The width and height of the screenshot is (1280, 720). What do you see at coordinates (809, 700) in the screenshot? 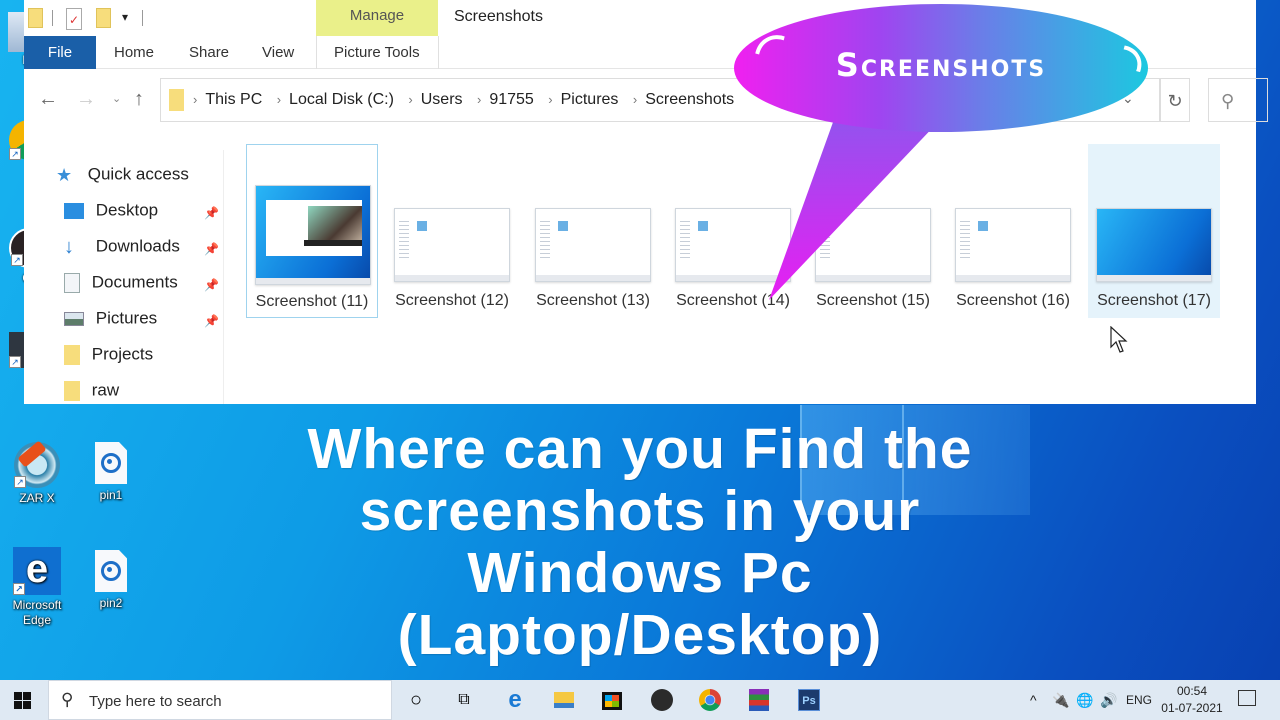
I see `photoshop-taskbar-icon: Ps` at bounding box center [809, 700].